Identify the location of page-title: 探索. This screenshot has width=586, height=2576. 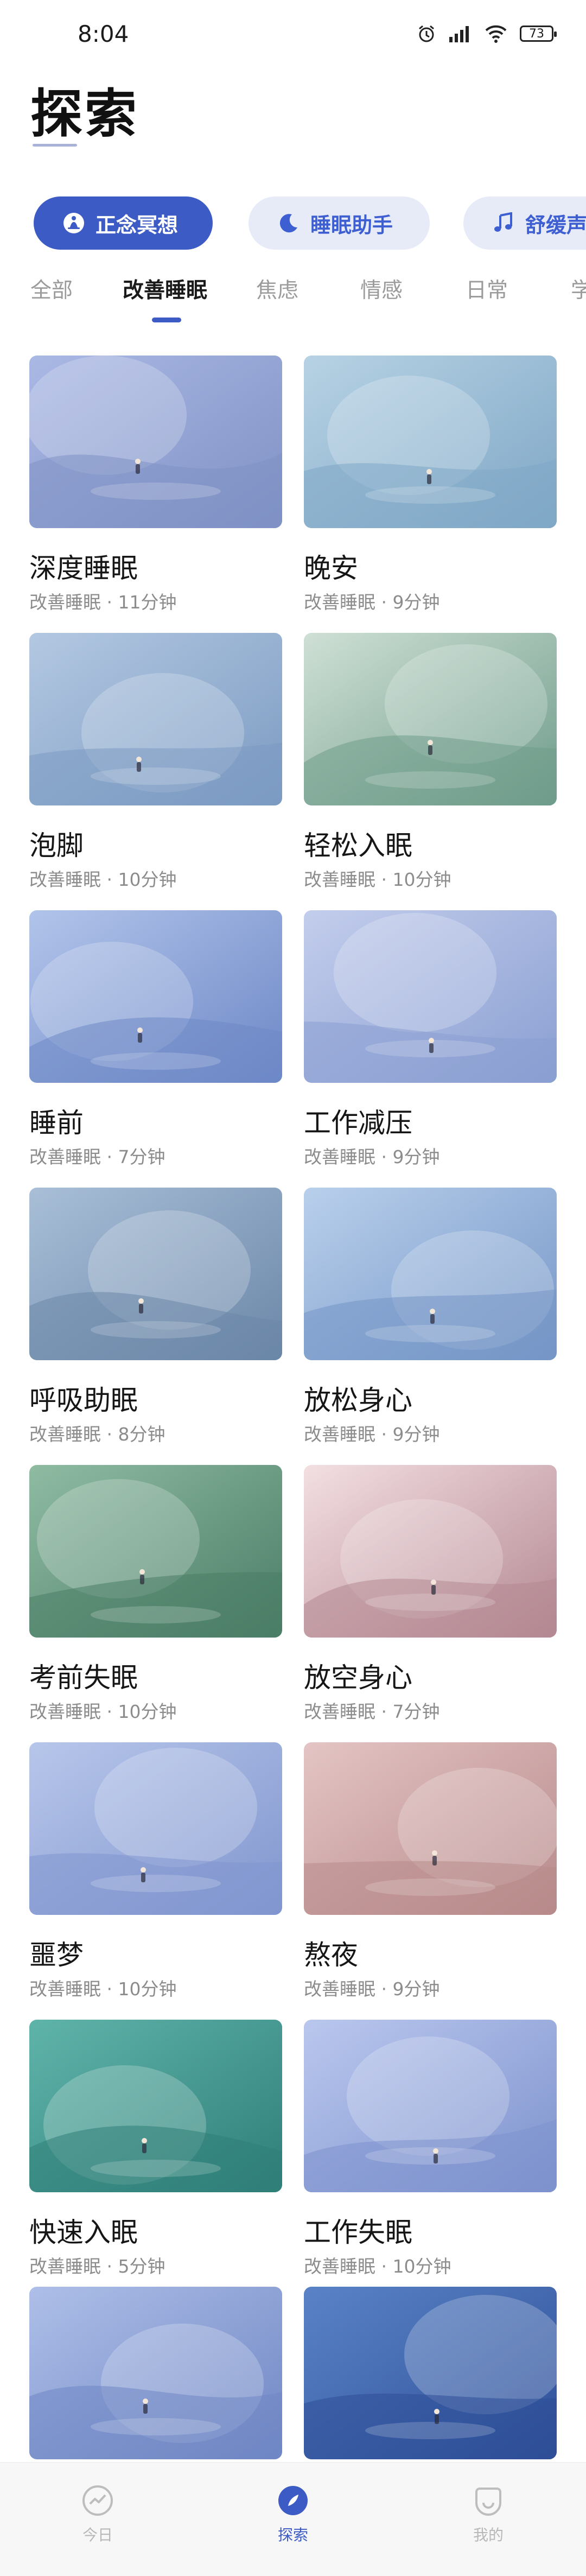
(85, 114).